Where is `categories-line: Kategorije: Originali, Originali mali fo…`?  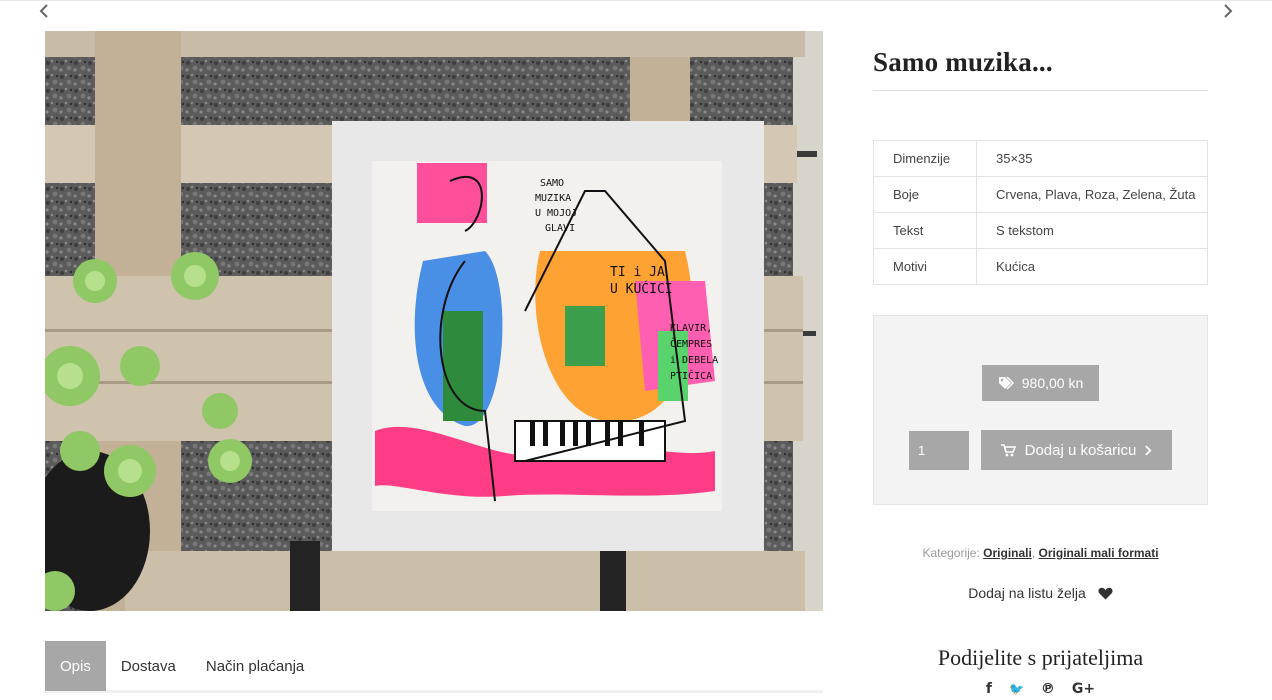
categories-line: Kategorije: Originali, Originali mali fo… is located at coordinates (1040, 553).